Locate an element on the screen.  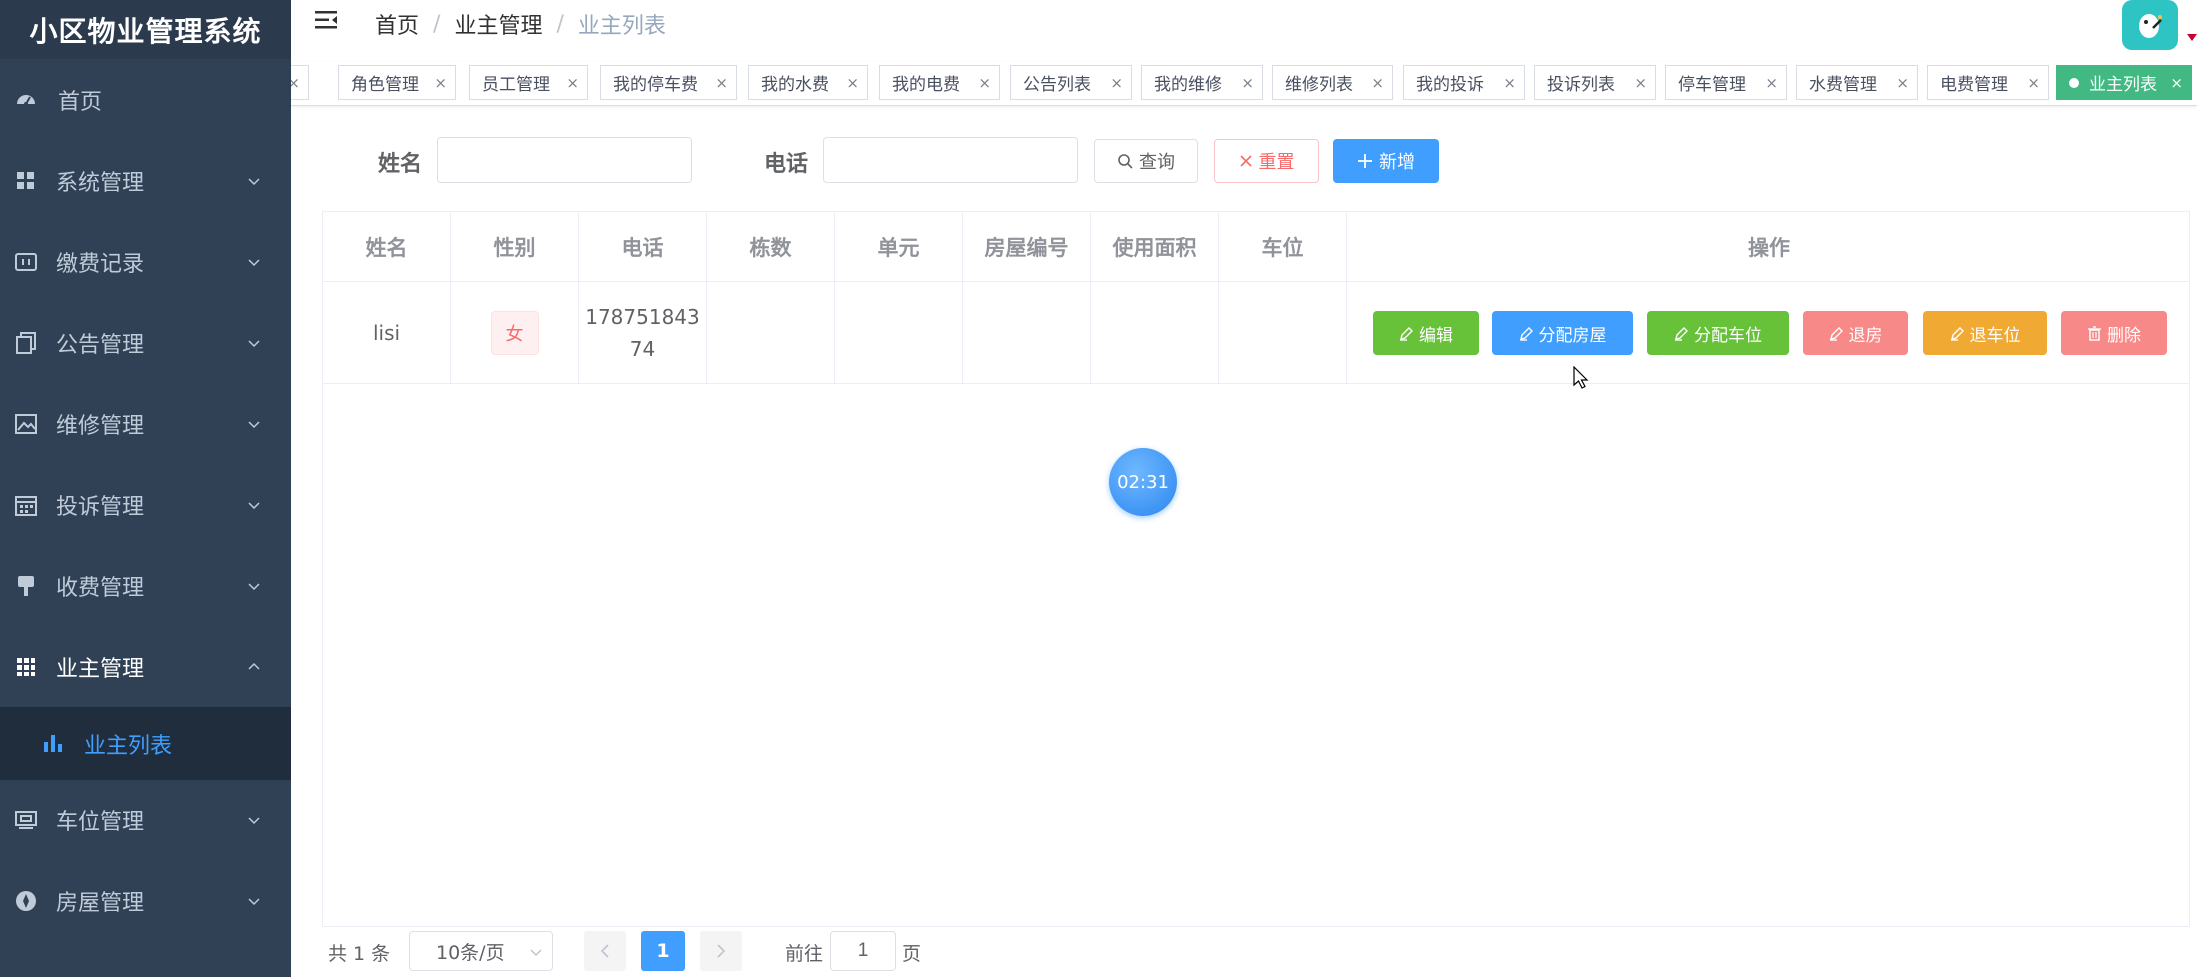
sidebar-item-system: 系统管理 is located at coordinates (145, 180).